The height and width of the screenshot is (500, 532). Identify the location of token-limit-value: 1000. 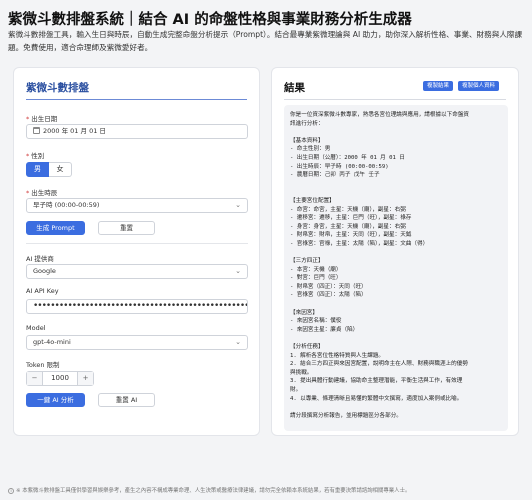
(60, 378).